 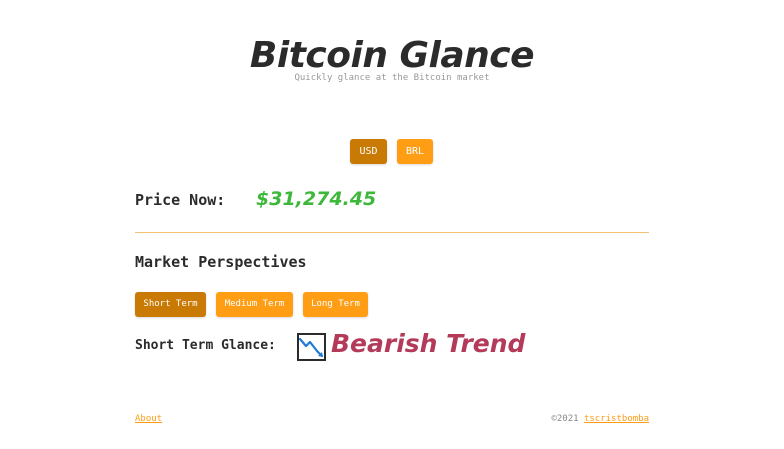 I want to click on usd-button: USD, so click(x=368, y=151).